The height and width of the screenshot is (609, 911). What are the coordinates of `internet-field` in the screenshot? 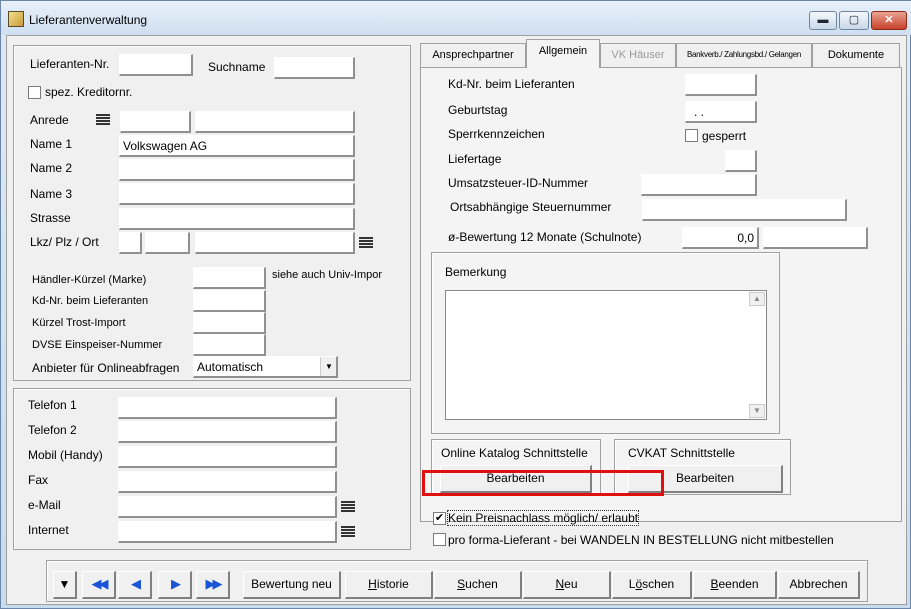 It's located at (227, 532).